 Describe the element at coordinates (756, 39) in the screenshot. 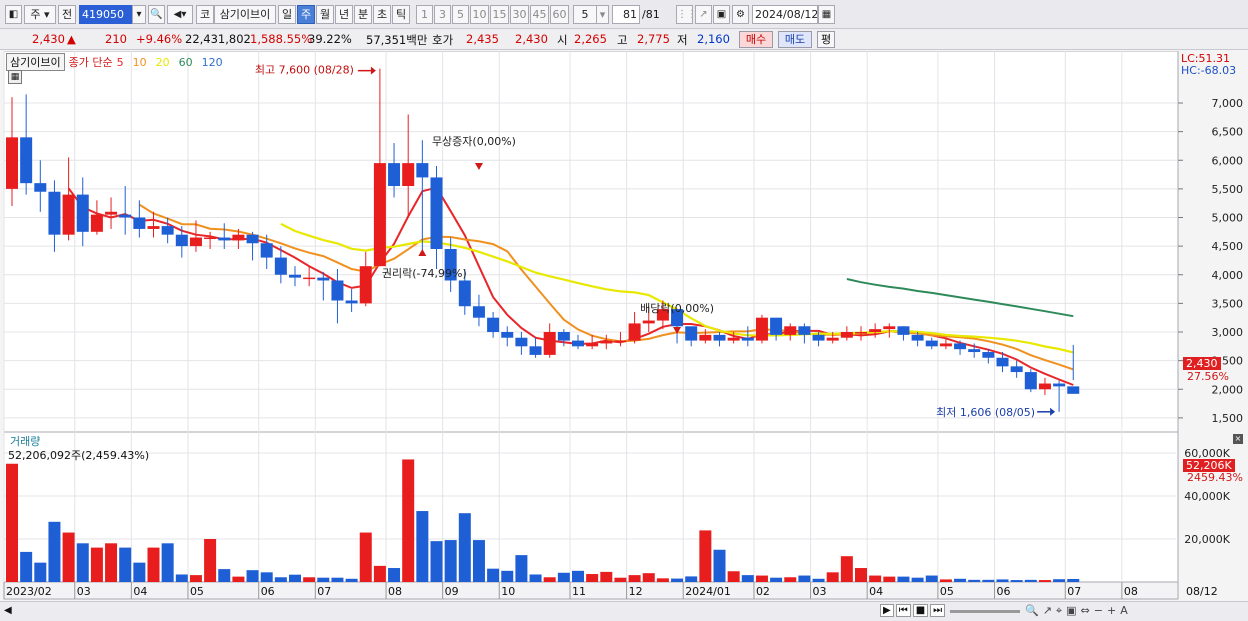

I see `buy-button: 매수` at that location.